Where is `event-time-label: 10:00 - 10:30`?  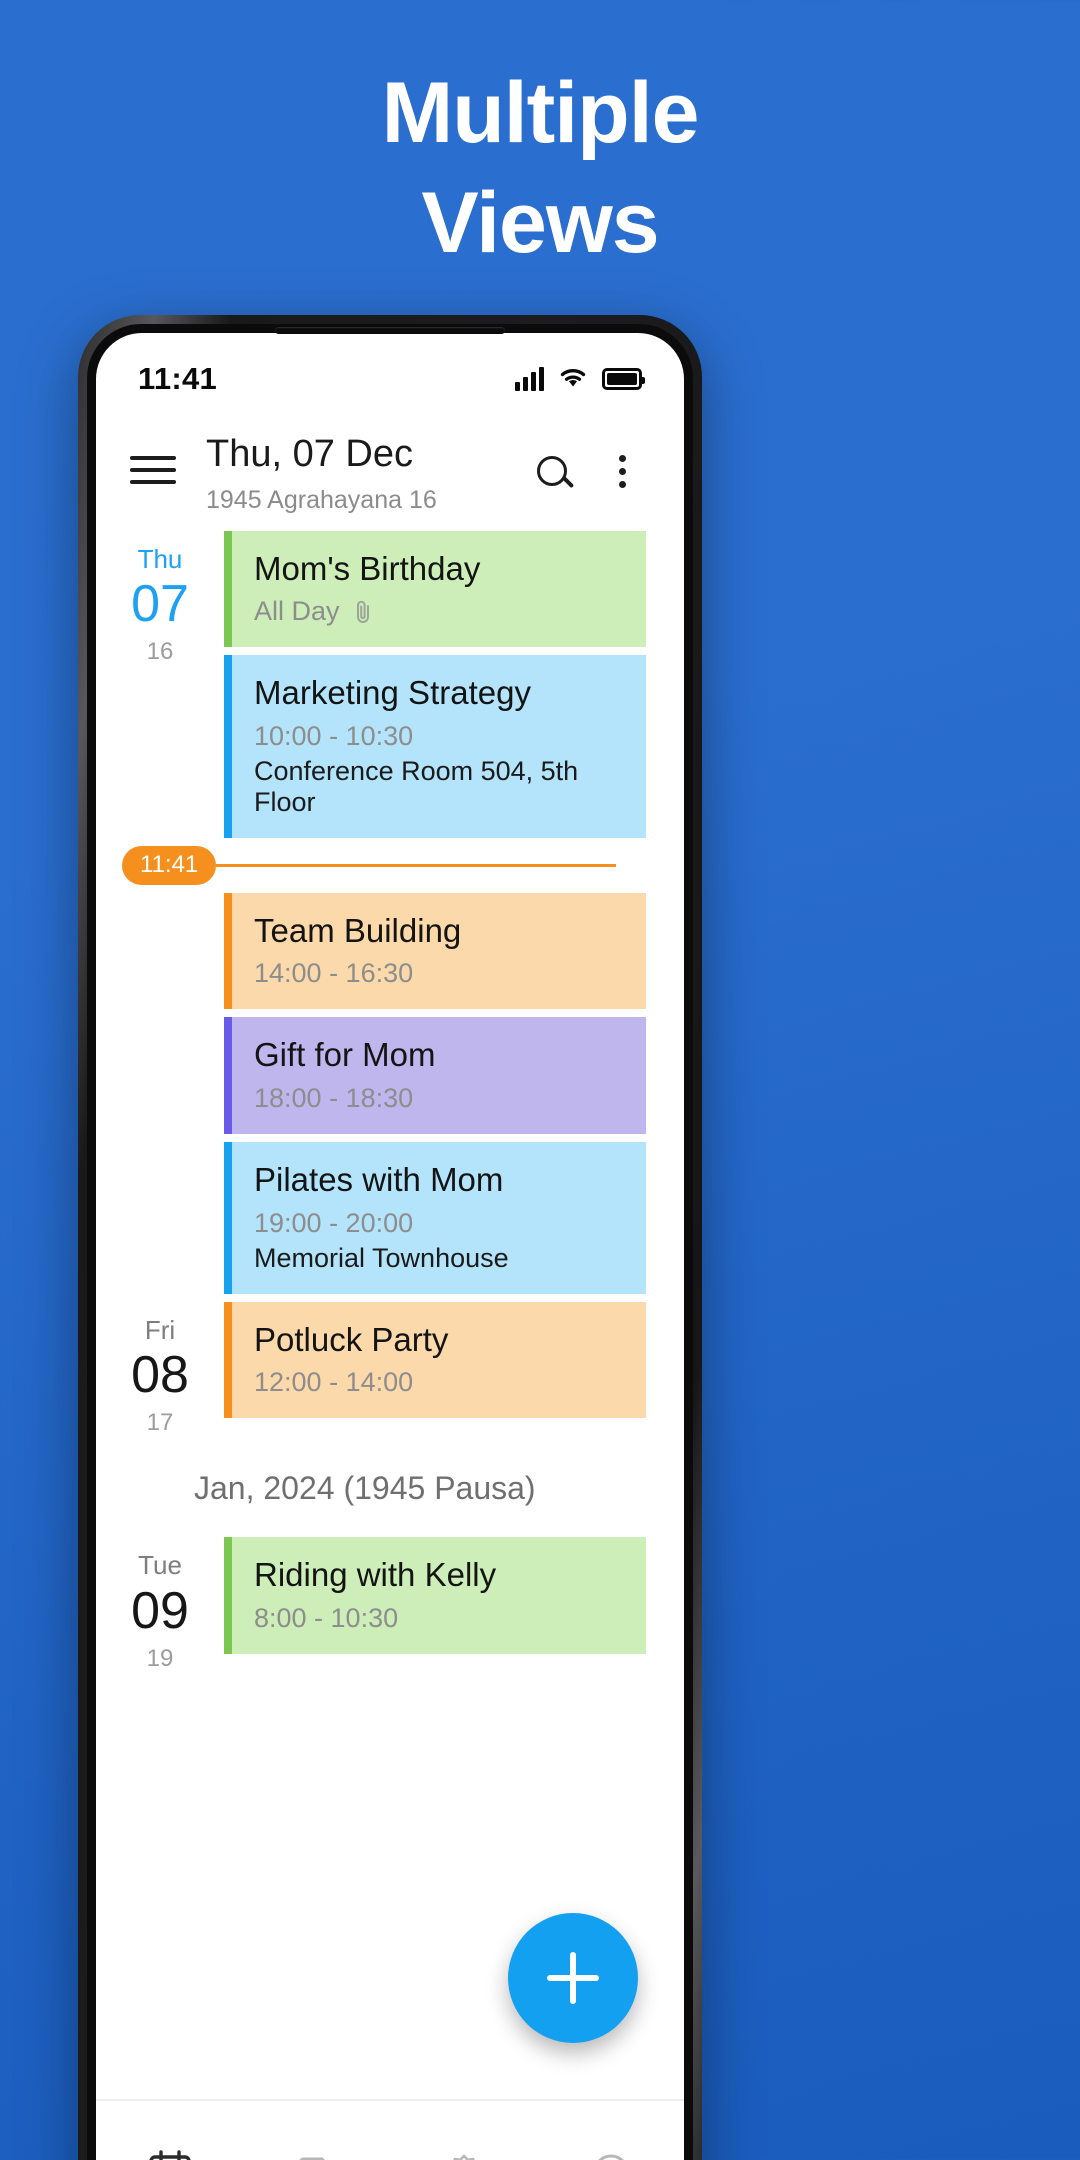 event-time-label: 10:00 - 10:30 is located at coordinates (334, 735).